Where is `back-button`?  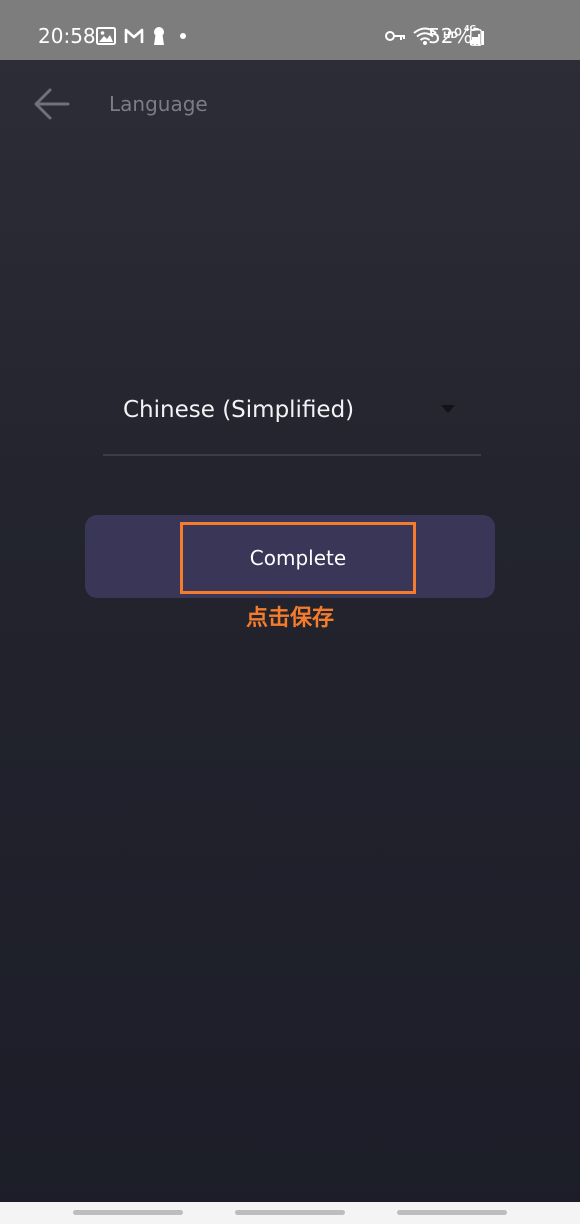 back-button is located at coordinates (52, 106).